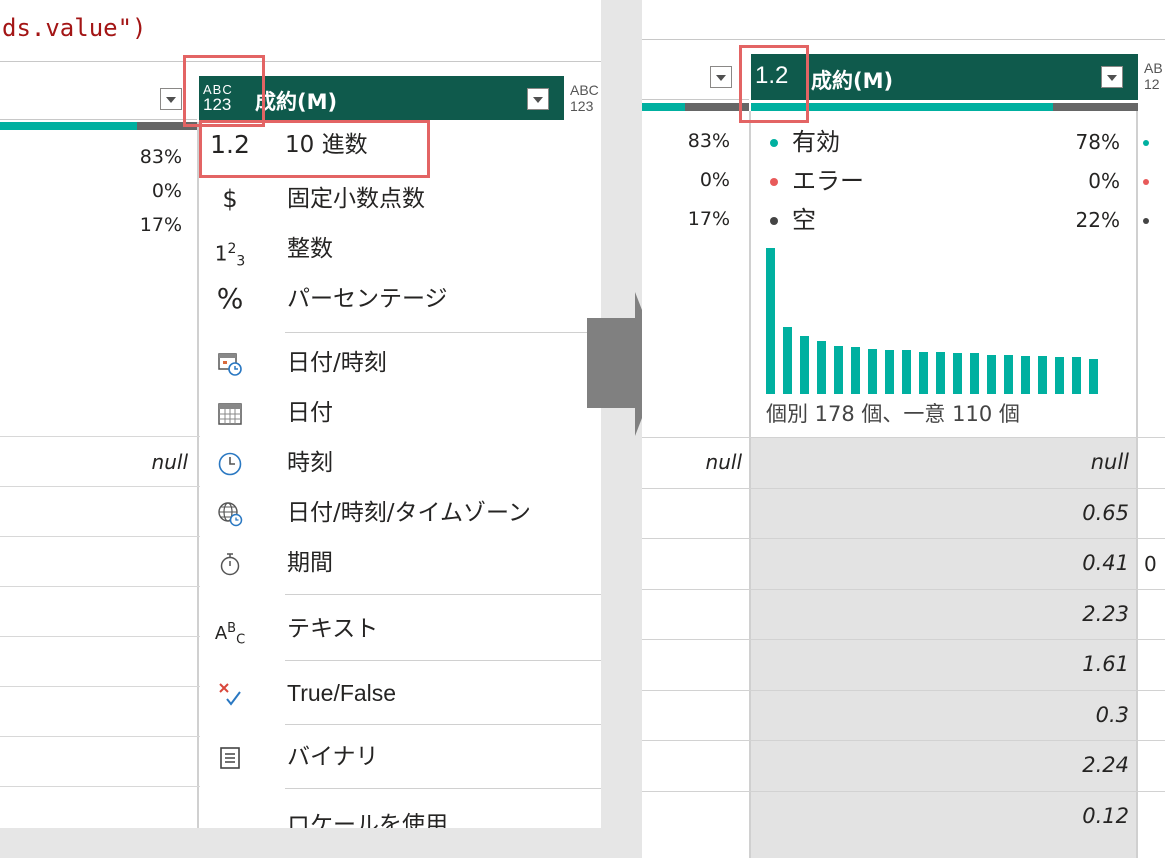 Image resolution: width=1165 pixels, height=858 pixels. Describe the element at coordinates (401, 199) in the screenshot. I see `menu-item-fixed-decimal: $ 固定小数点数` at that location.